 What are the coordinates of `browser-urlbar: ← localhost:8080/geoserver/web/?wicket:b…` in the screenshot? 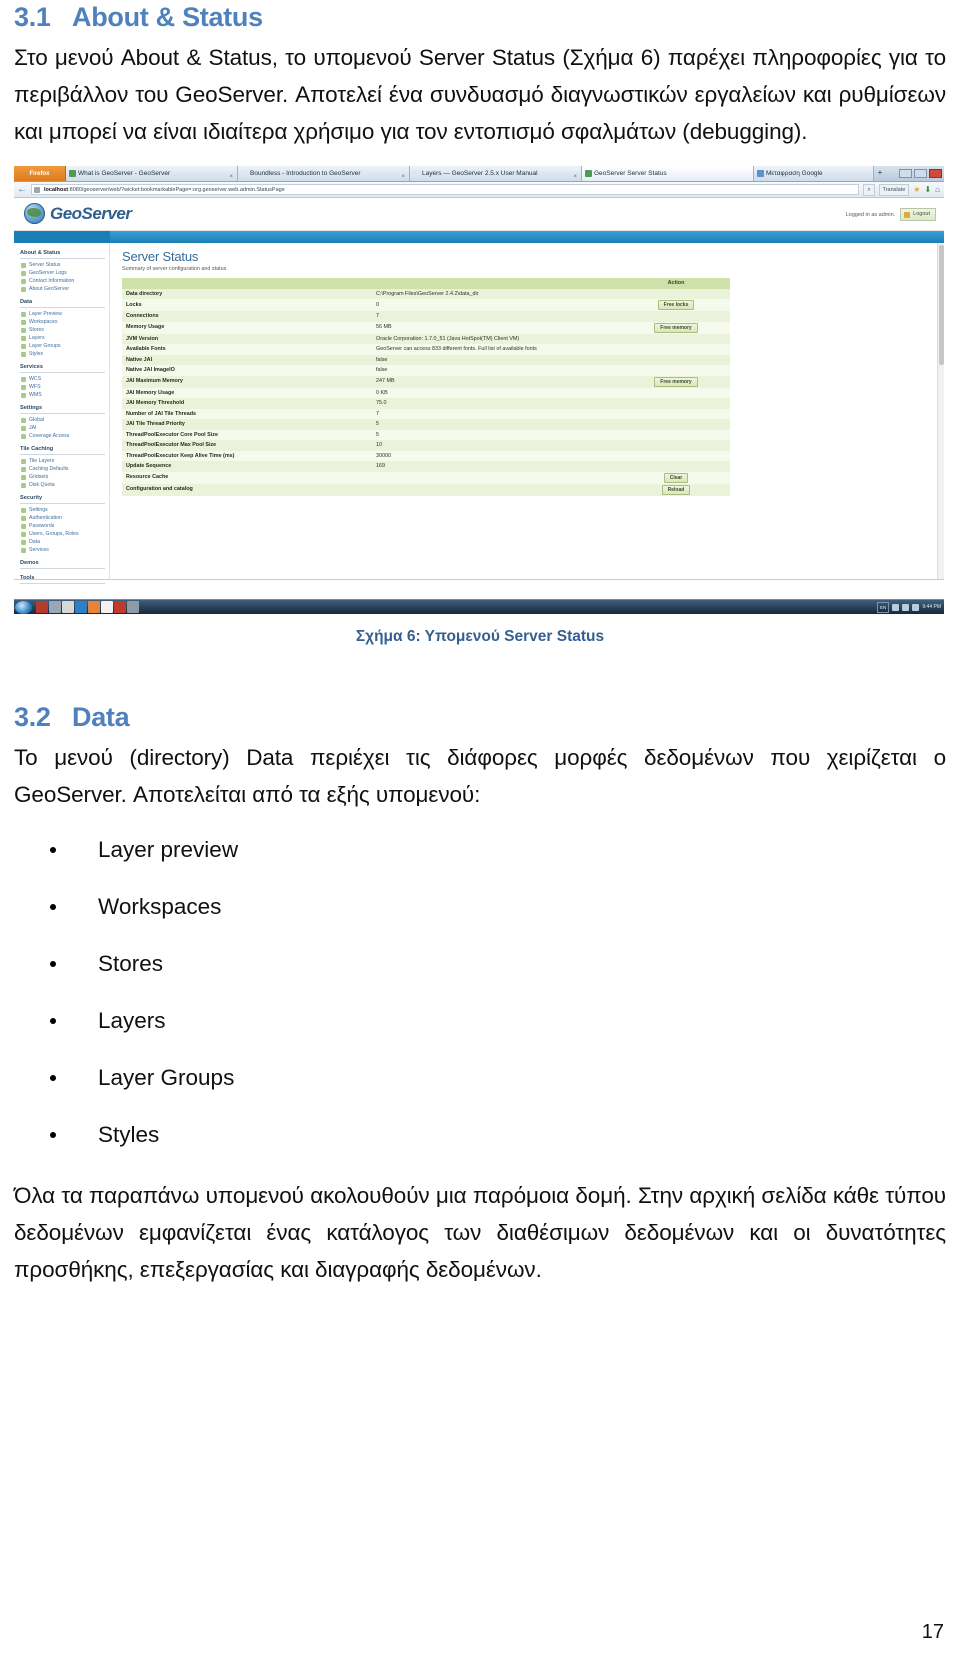 It's located at (479, 190).